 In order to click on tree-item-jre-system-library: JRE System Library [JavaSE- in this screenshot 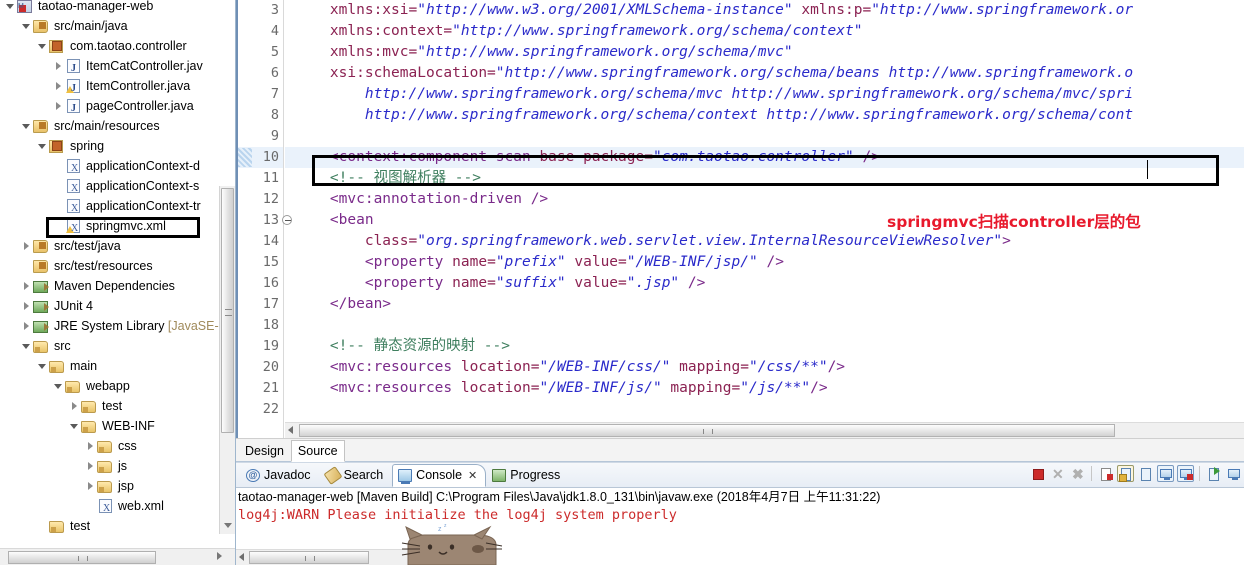, I will do `click(111, 326)`.